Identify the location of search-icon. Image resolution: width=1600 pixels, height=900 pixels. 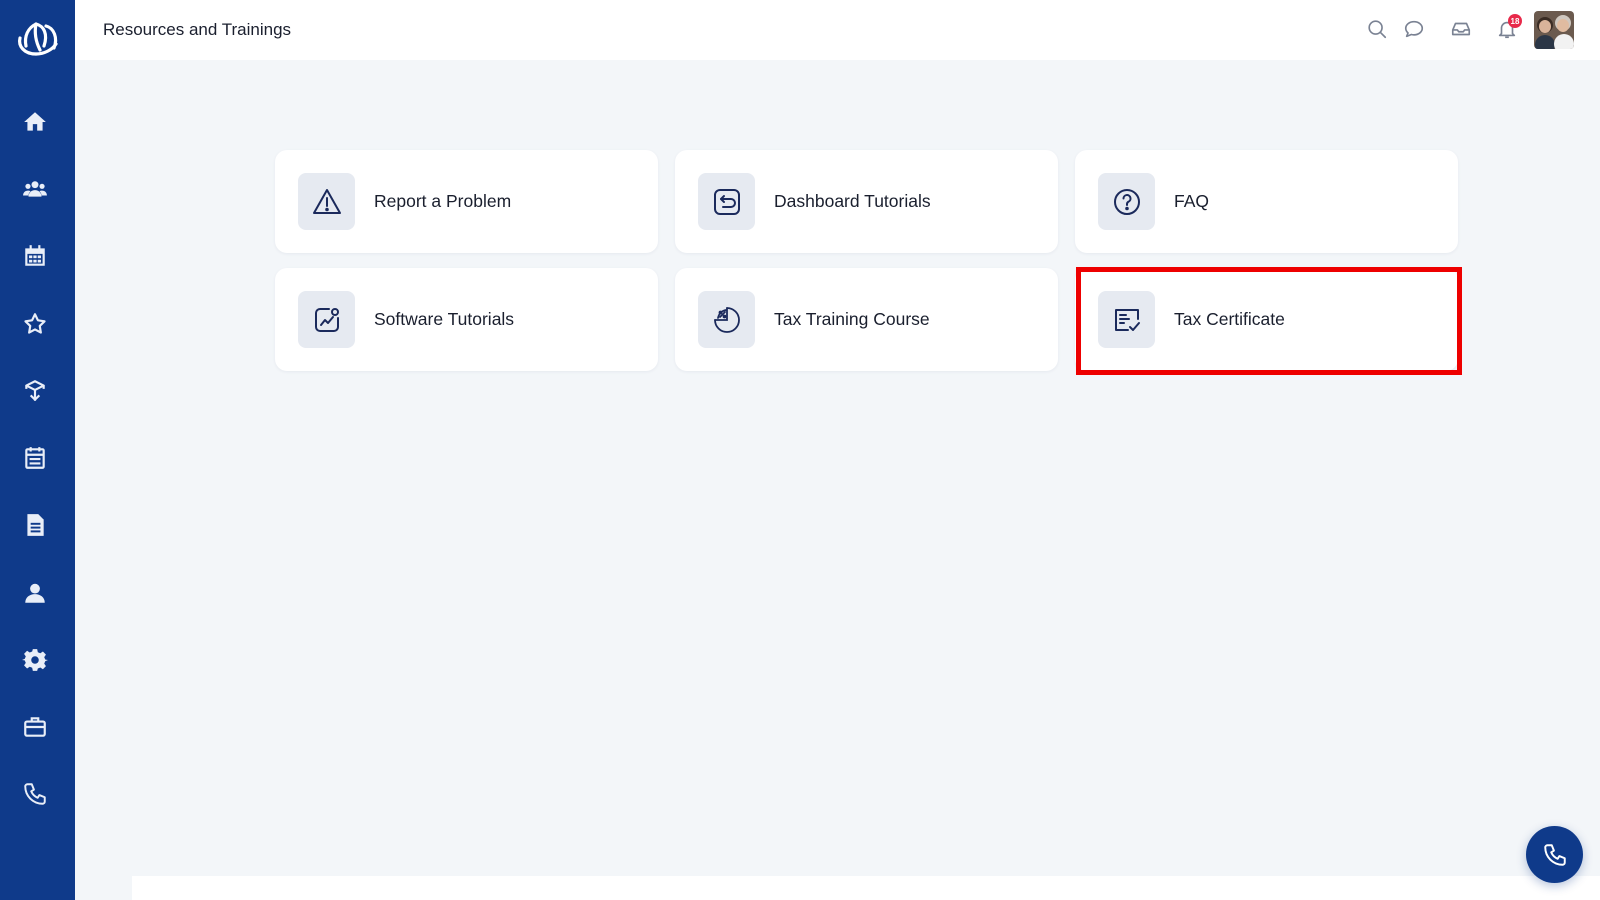
(1377, 29).